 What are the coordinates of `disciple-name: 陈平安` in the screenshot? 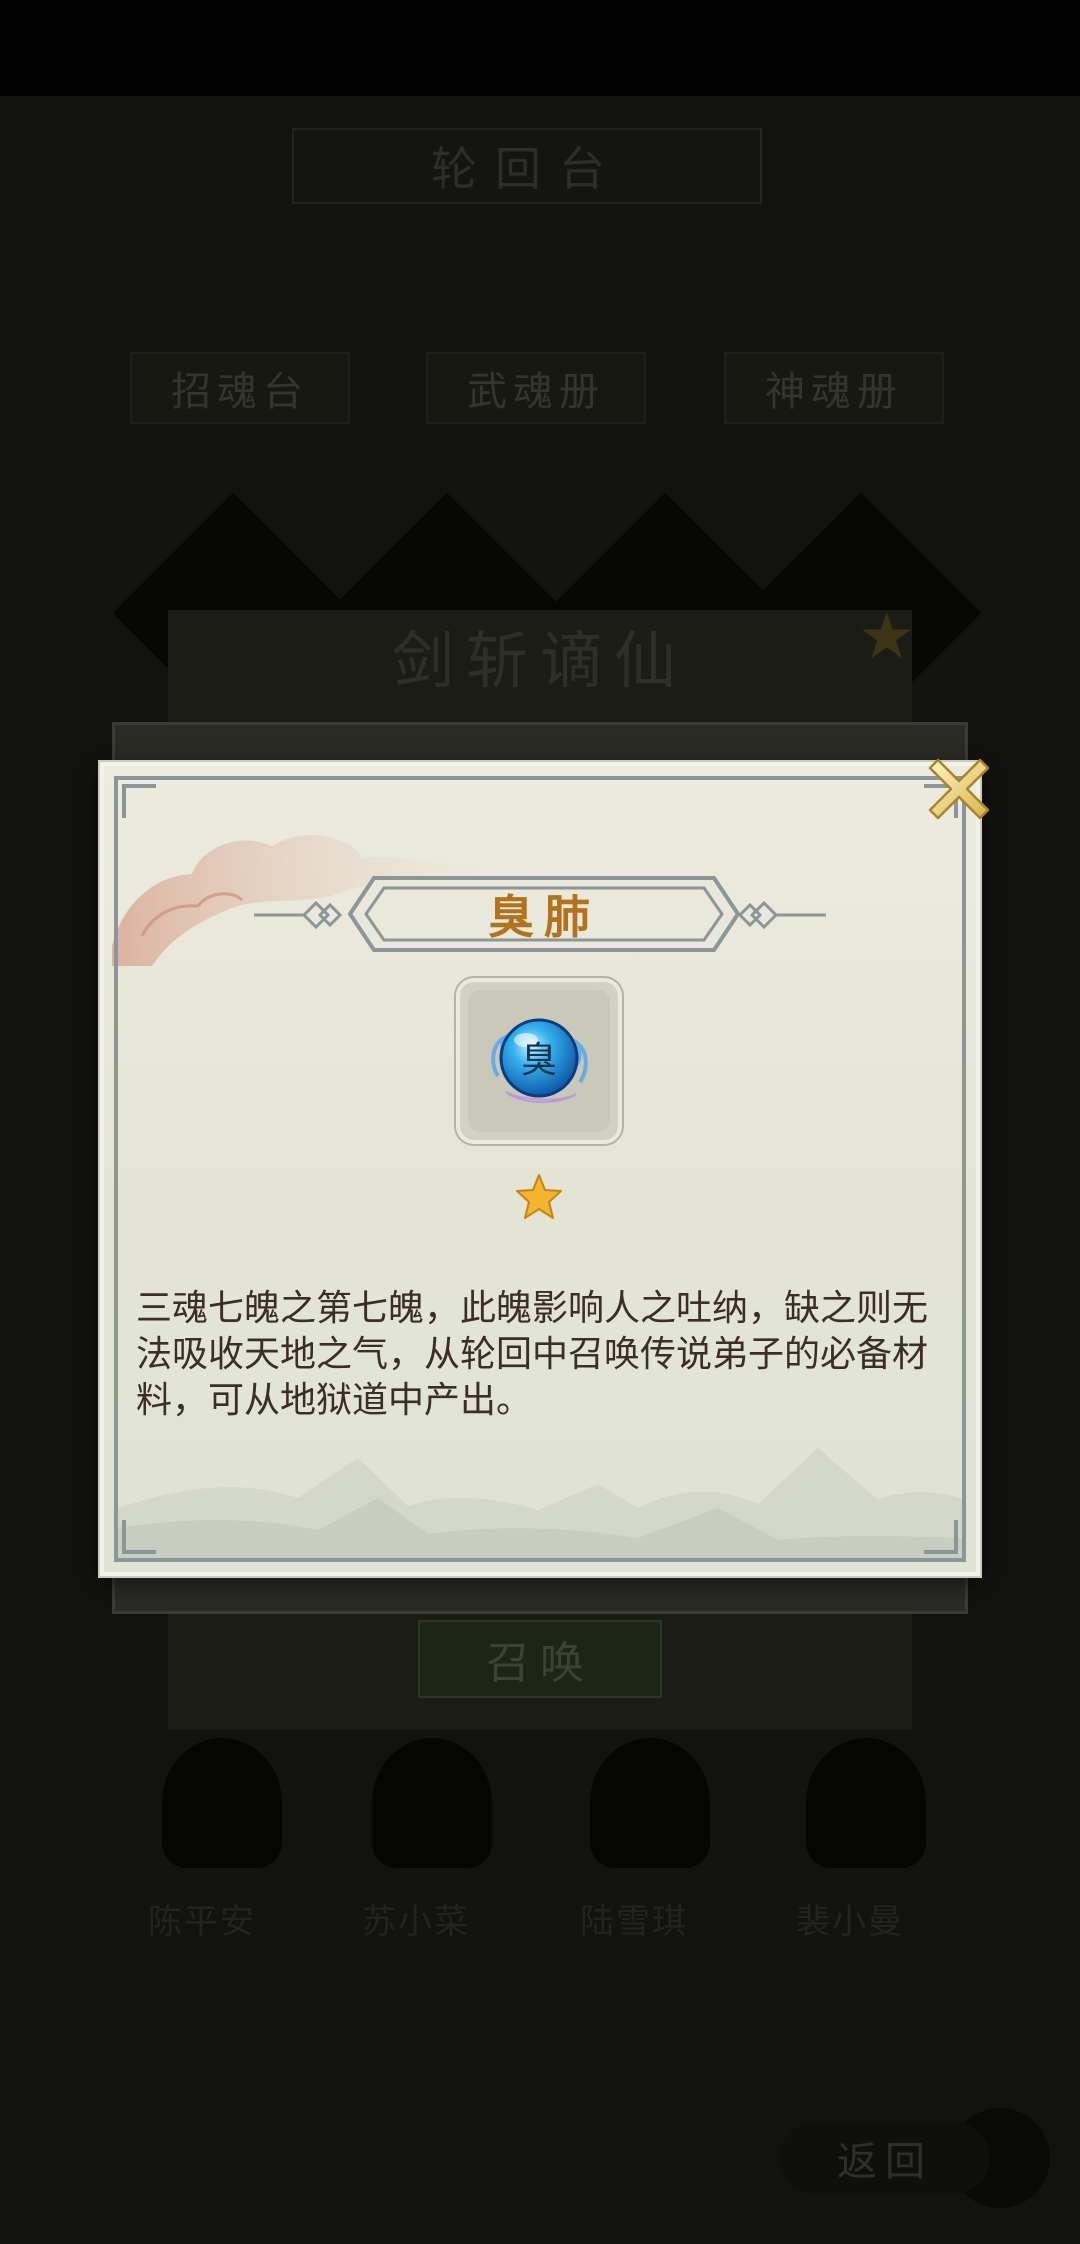 It's located at (202, 1922).